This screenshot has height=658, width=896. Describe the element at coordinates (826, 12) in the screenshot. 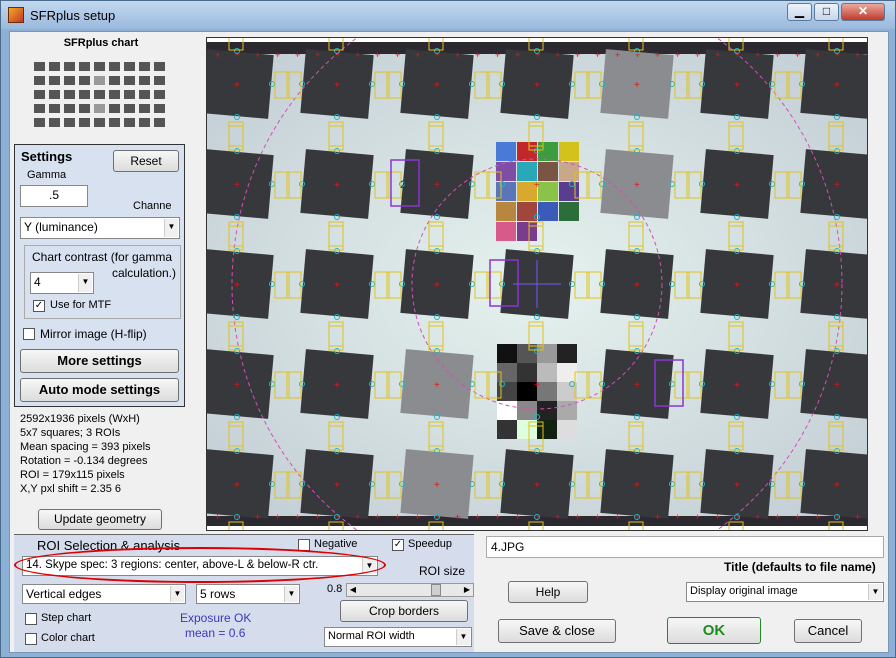

I see `maximize-button: □` at that location.